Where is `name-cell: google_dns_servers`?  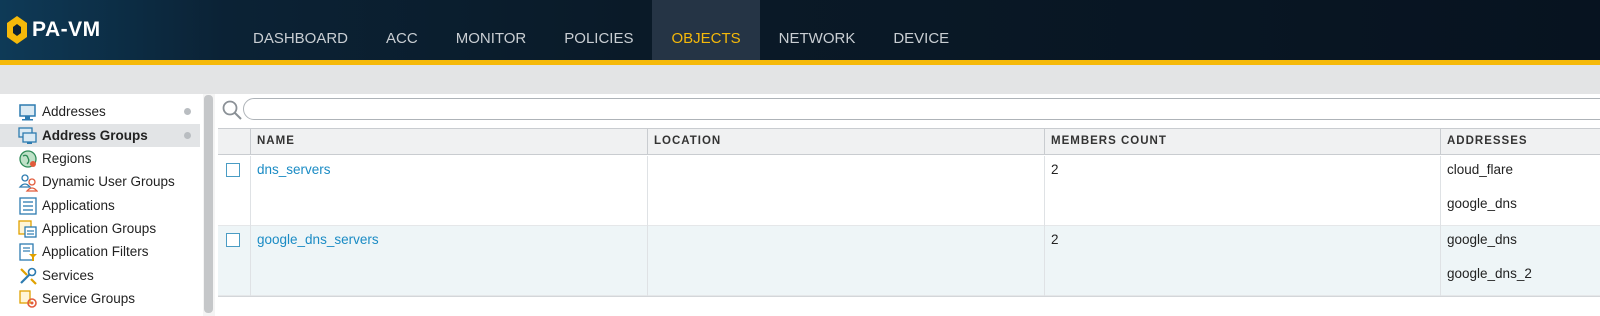 name-cell: google_dns_servers is located at coordinates (448, 261).